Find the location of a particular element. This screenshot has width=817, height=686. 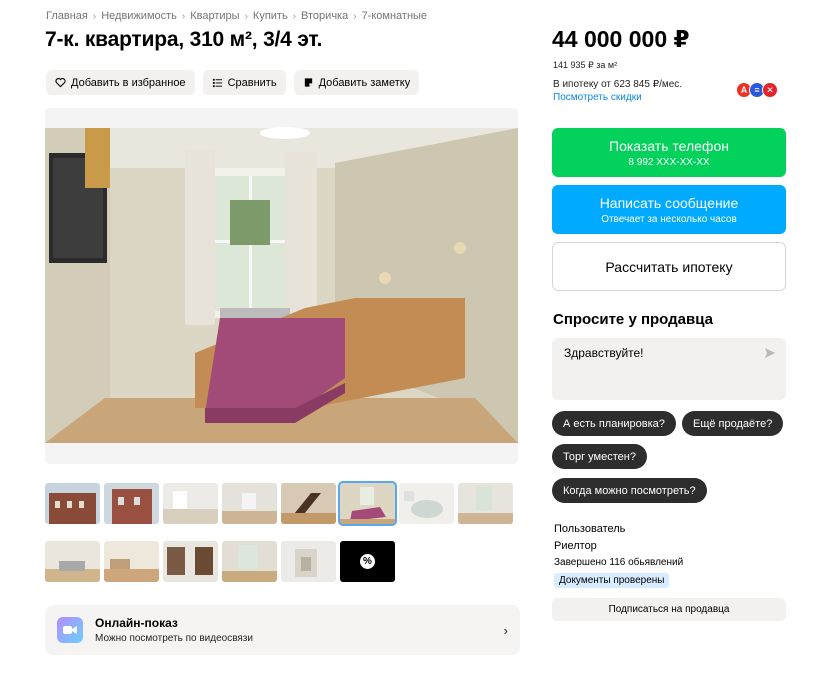

add-note-button: Добавить заметку is located at coordinates (356, 82).